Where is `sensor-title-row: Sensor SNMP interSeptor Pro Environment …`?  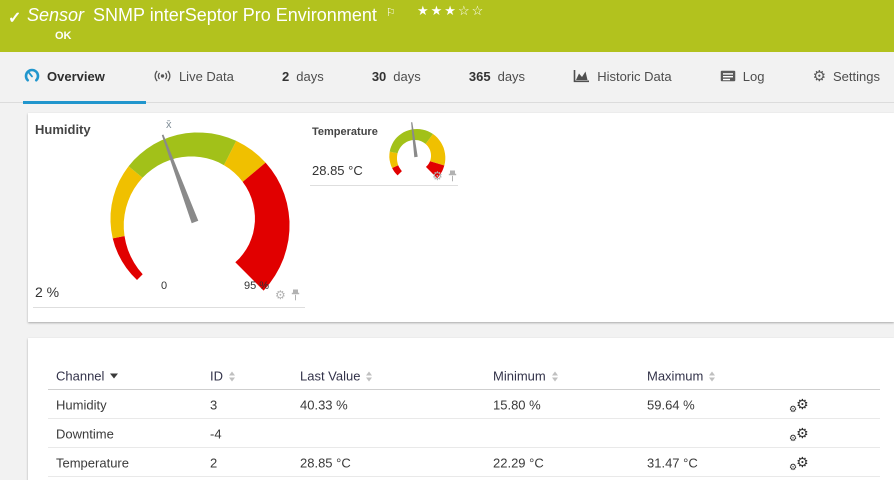 sensor-title-row: Sensor SNMP interSeptor Pro Environment … is located at coordinates (211, 15).